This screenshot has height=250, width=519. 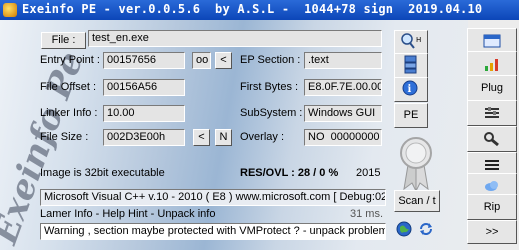 What do you see at coordinates (68, 87) in the screenshot?
I see `file-offset-label: File Offset :` at bounding box center [68, 87].